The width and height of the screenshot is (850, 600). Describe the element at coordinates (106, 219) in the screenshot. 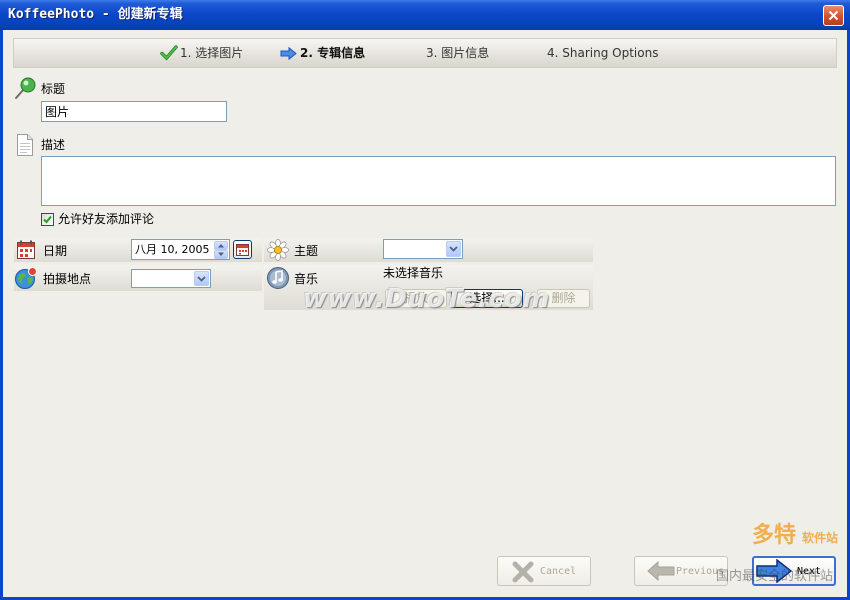

I see `allow-comments-label: 允许好友添加评论` at that location.